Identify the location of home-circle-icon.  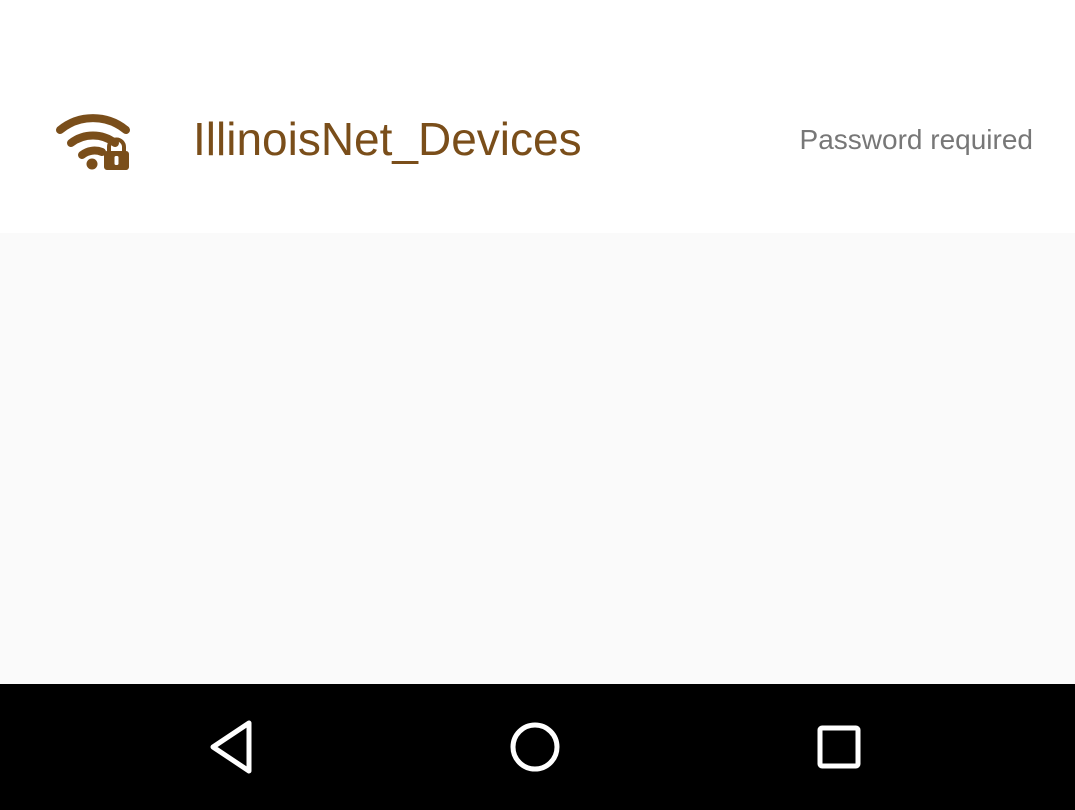
(535, 749).